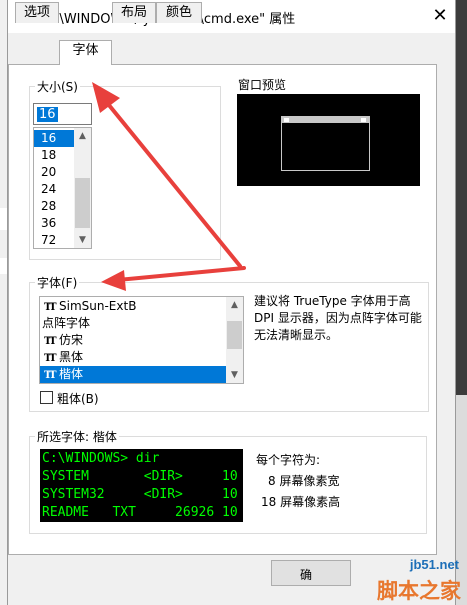 This screenshot has width=467, height=605. Describe the element at coordinates (173, 278) in the screenshot. I see `arrow-to-font-group` at that location.